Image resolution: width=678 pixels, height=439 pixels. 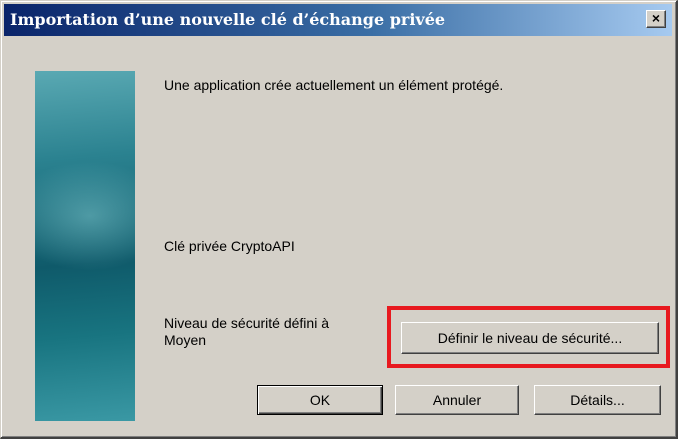 What do you see at coordinates (85, 216) in the screenshot?
I see `banner-glow` at bounding box center [85, 216].